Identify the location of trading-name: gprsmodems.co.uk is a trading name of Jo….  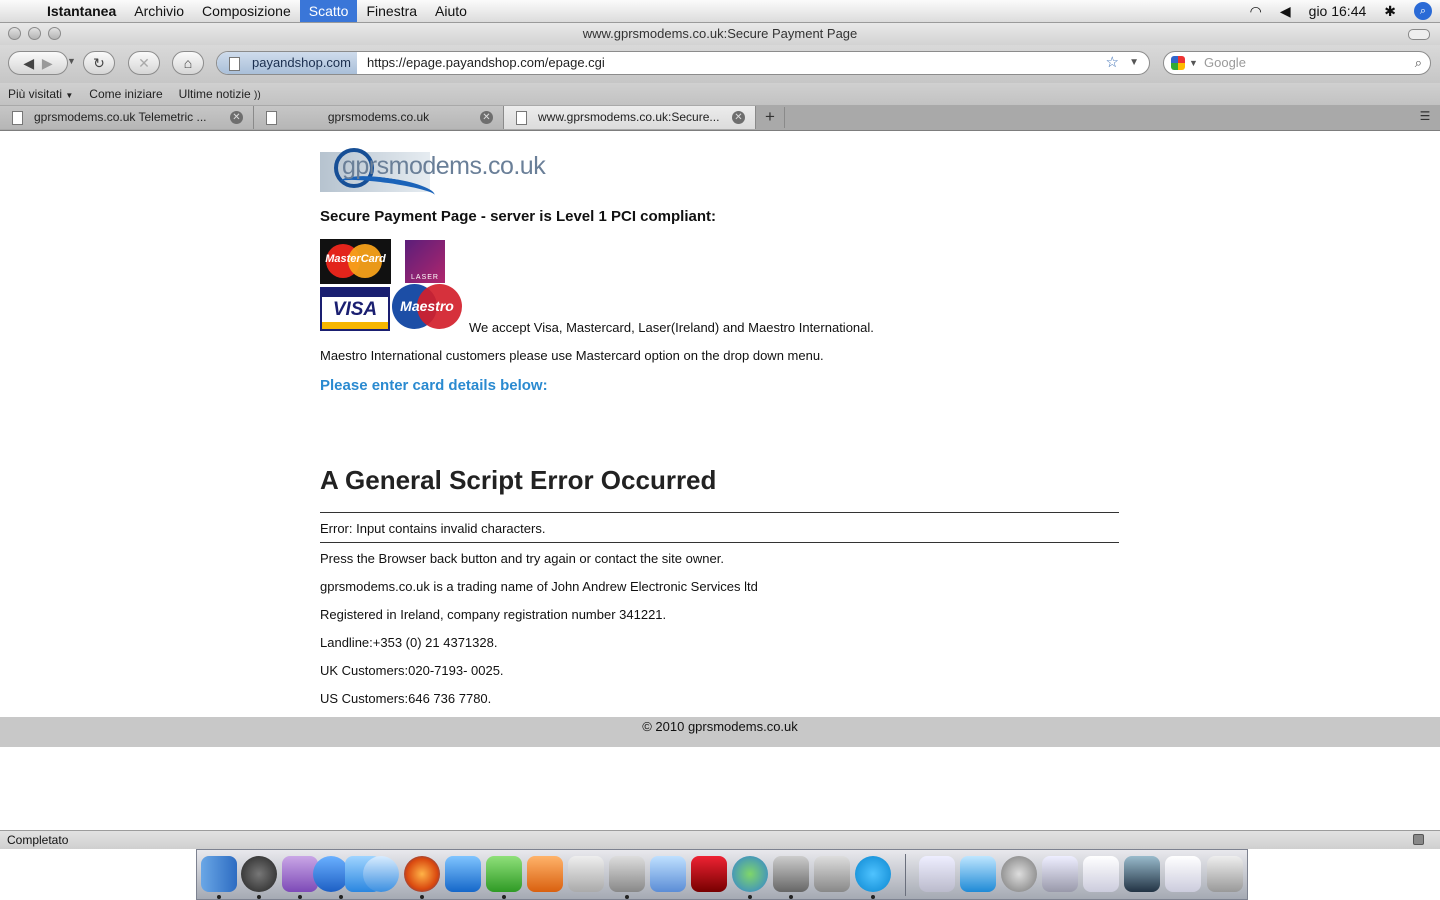
(539, 586).